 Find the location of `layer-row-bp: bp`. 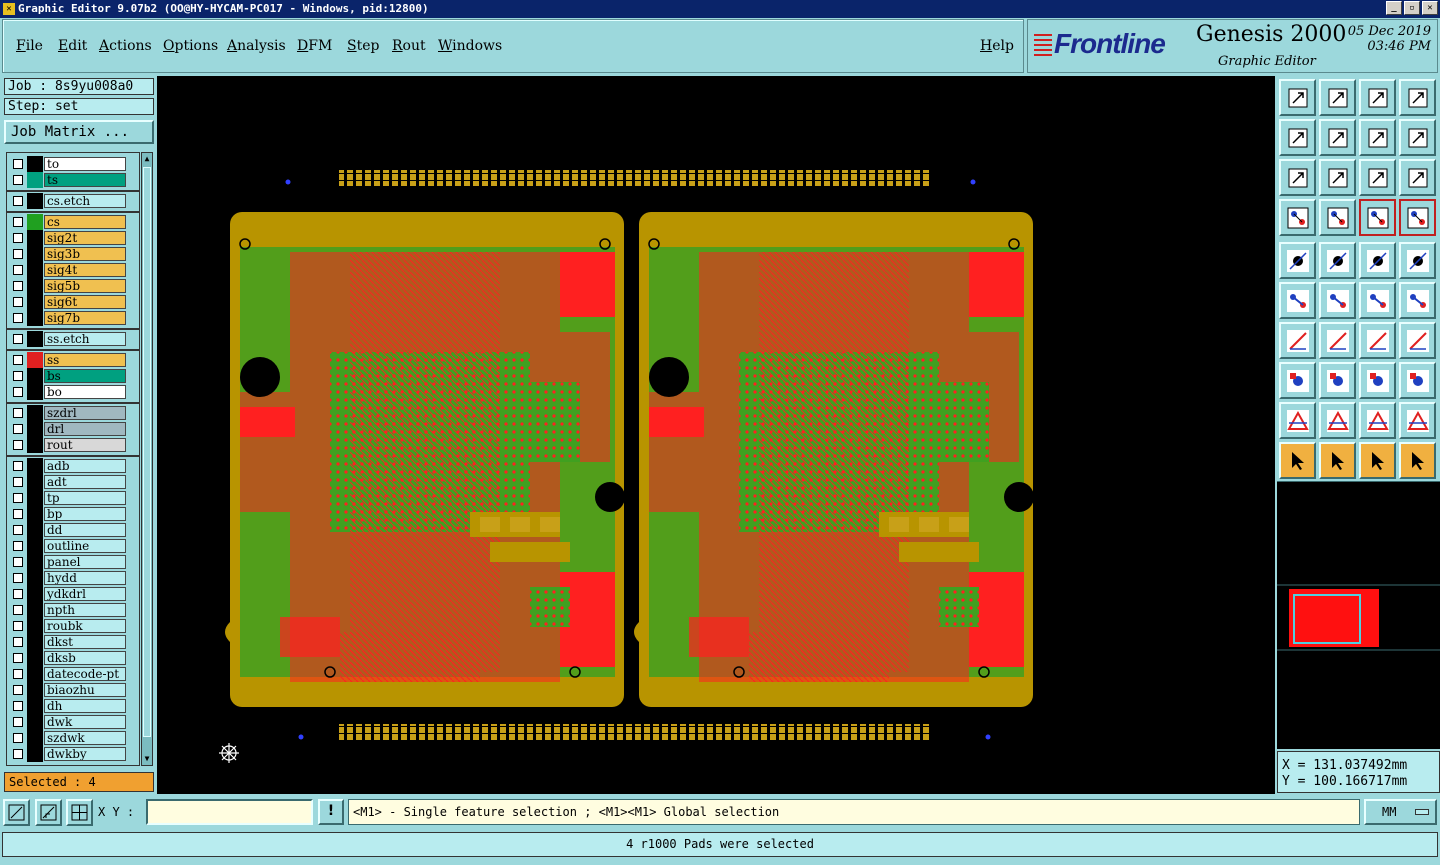

layer-row-bp: bp is located at coordinates (73, 514).